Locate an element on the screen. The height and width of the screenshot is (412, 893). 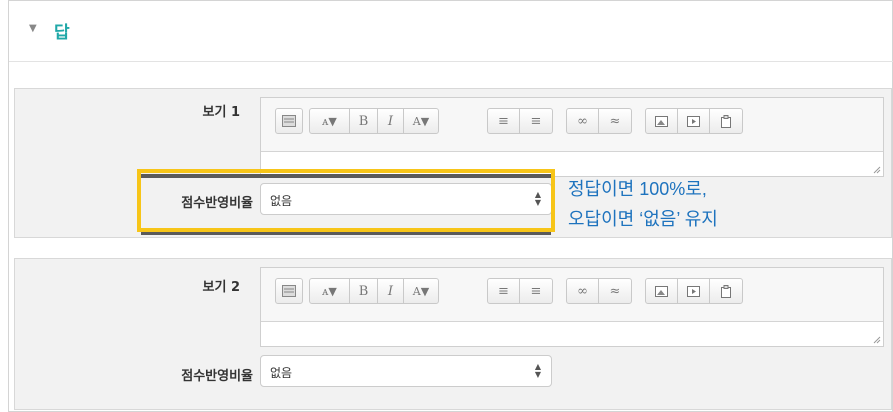
highlight-box is located at coordinates (346, 200).